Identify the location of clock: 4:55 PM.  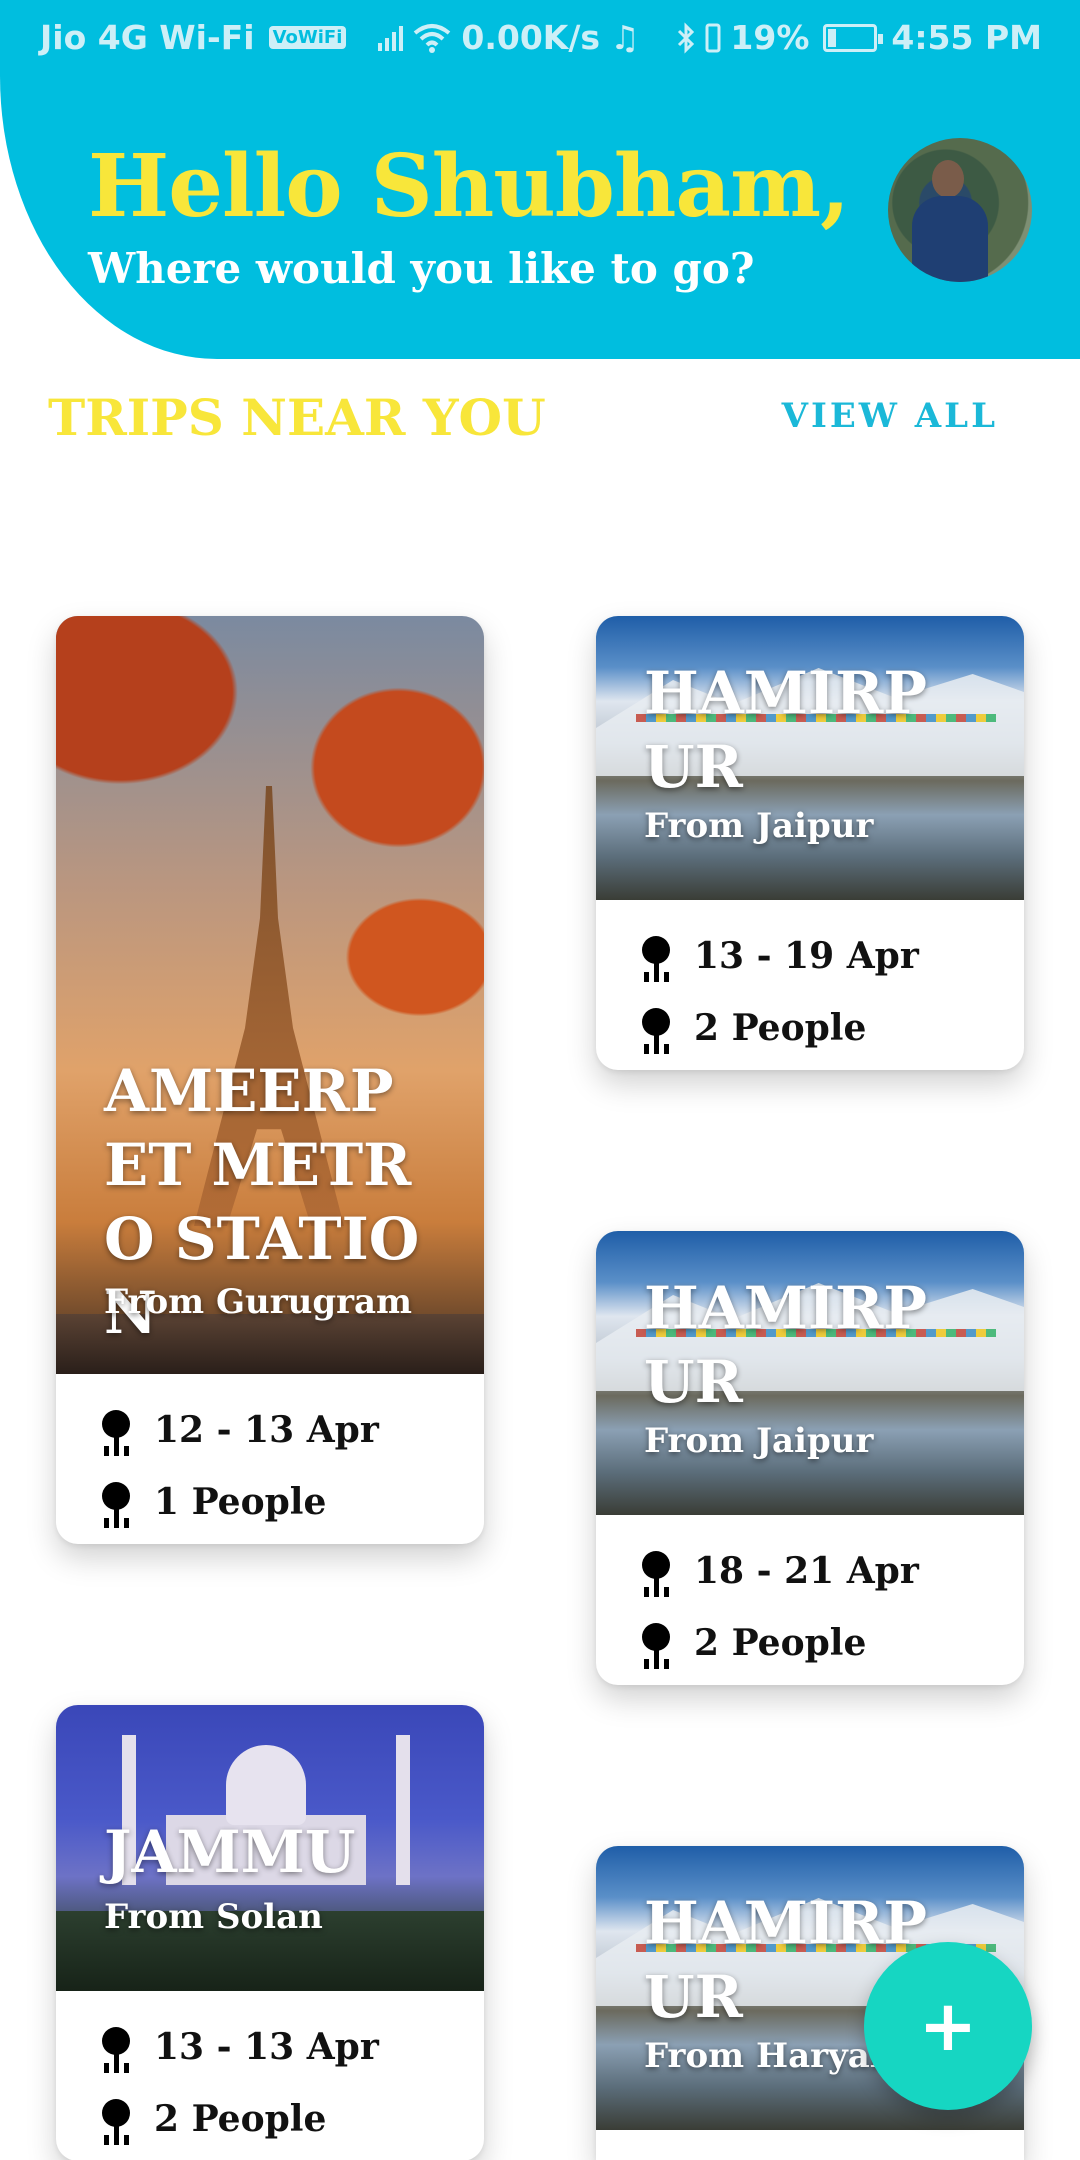
(966, 37).